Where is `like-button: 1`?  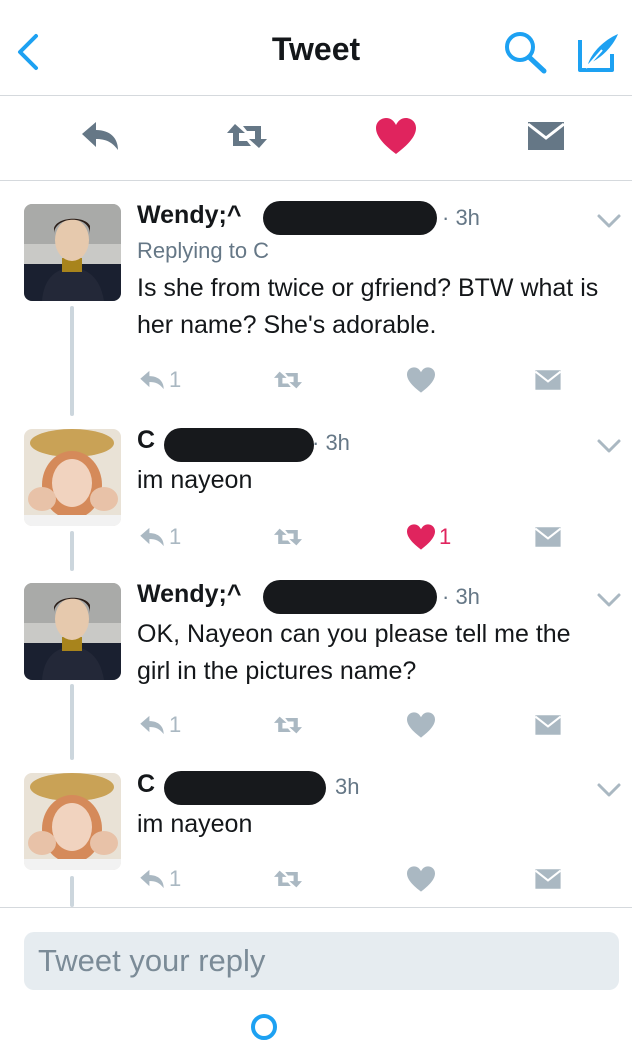 like-button: 1 is located at coordinates (428, 537).